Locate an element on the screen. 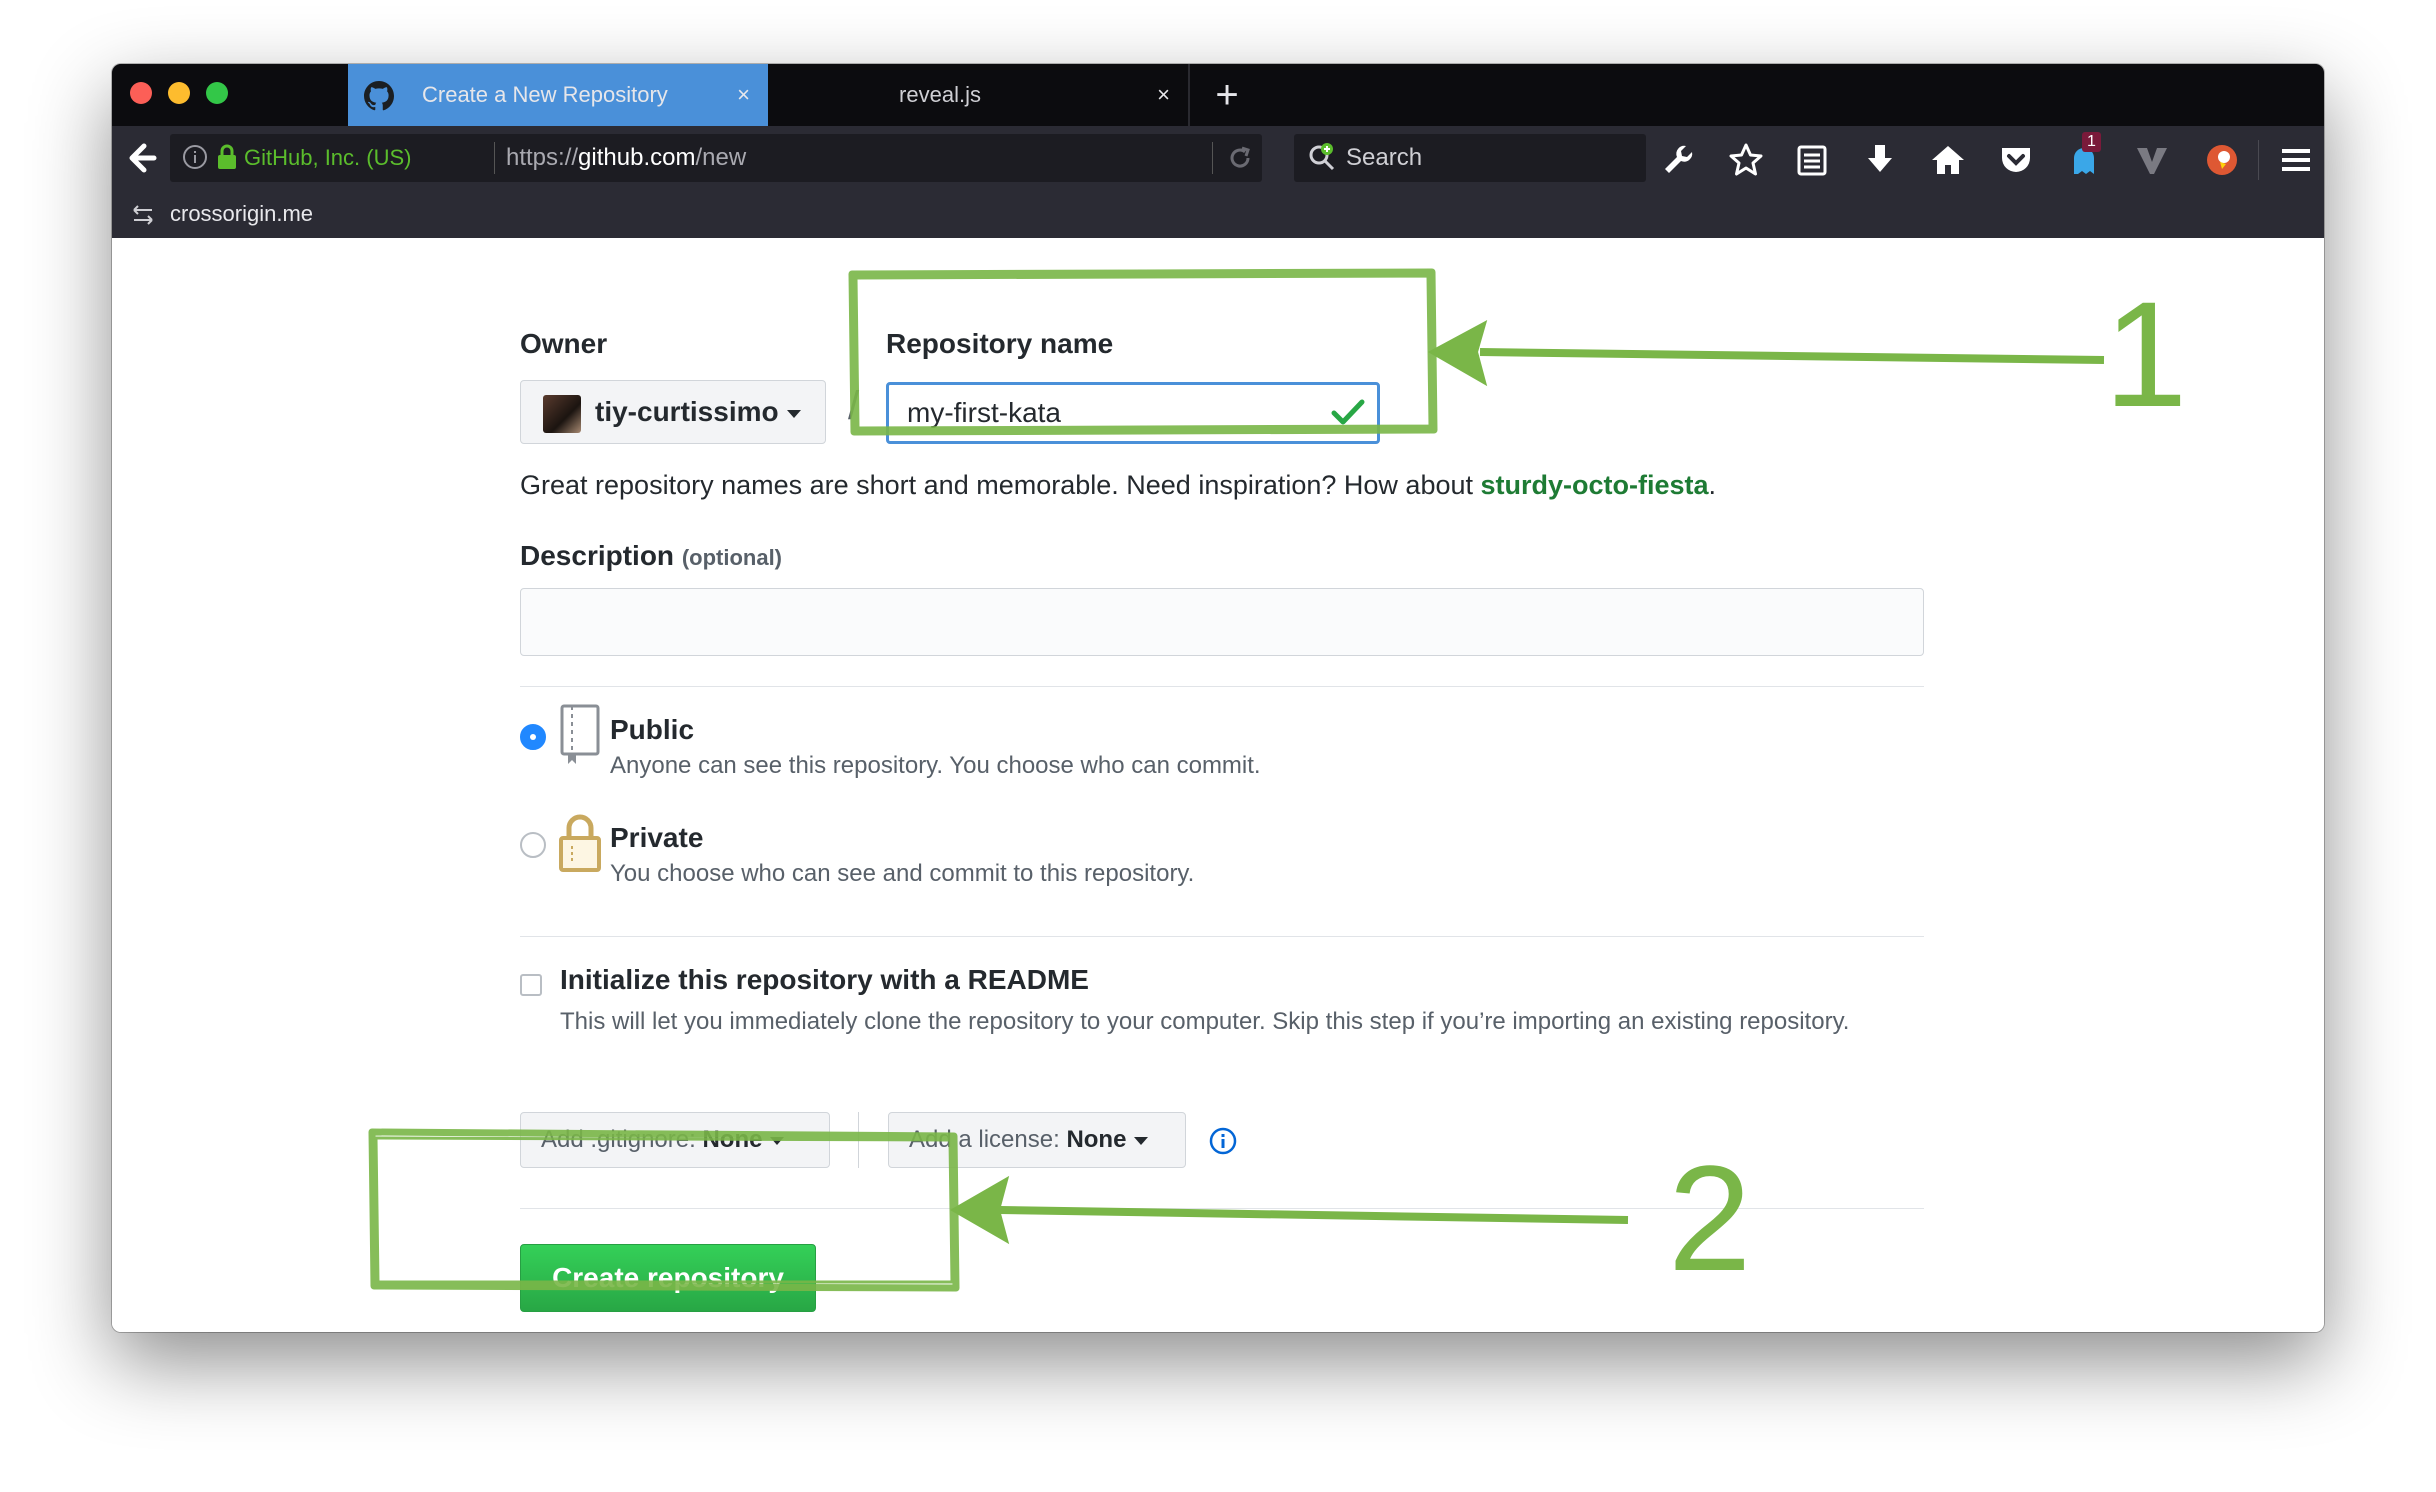 The image size is (2436, 1492). reload-icon is located at coordinates (1240, 158).